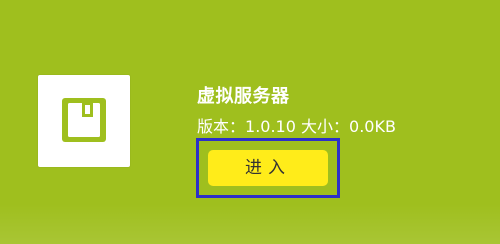 Image resolution: width=500 pixels, height=244 pixels. I want to click on enter-button: 进入, so click(268, 168).